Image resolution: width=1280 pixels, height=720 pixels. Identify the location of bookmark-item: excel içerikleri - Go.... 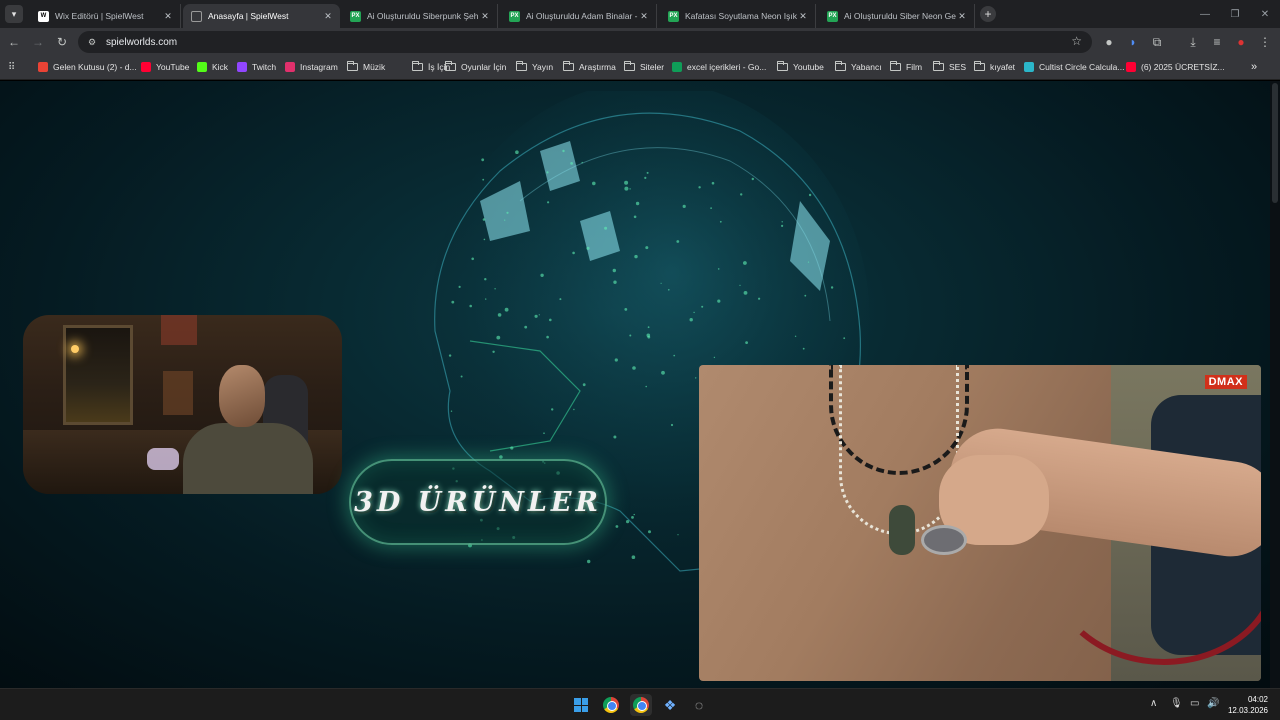
(719, 67).